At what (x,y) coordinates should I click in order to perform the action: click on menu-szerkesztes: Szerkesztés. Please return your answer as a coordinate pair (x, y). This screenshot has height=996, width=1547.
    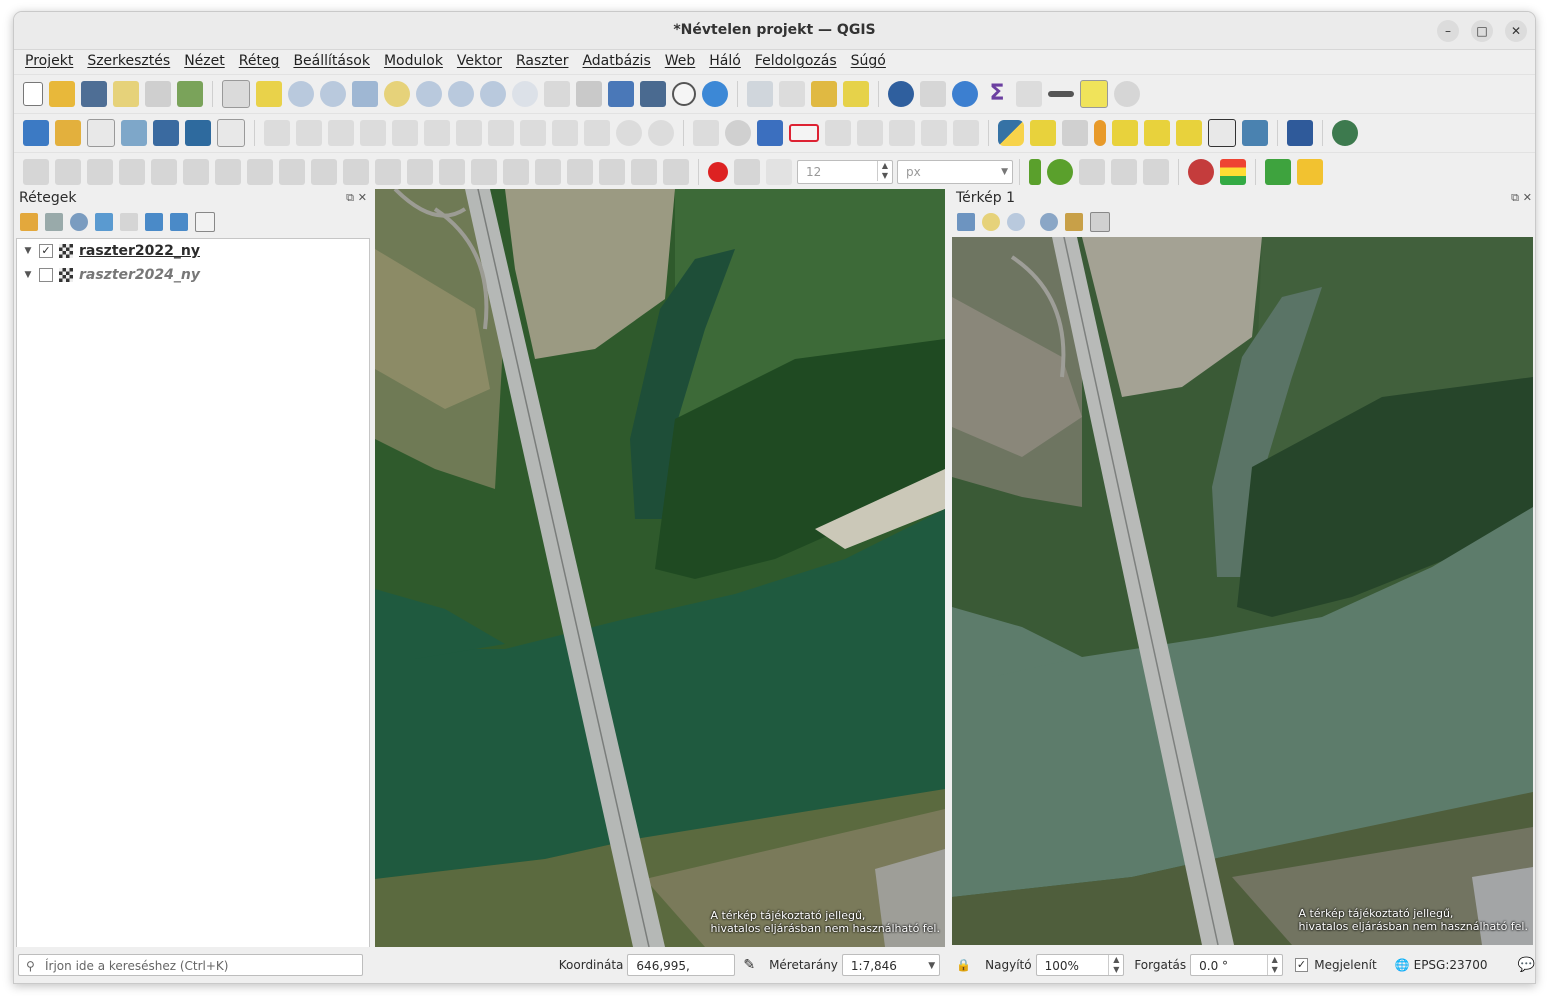
    Looking at the image, I should click on (128, 62).